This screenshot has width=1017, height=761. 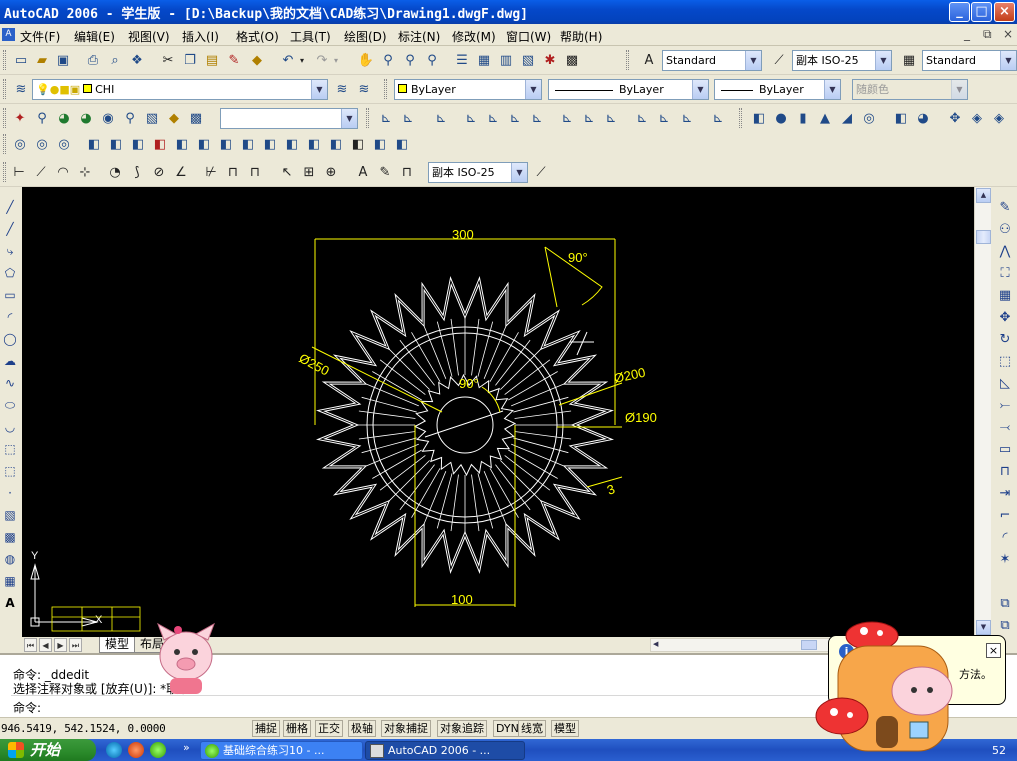 I want to click on grid-toggle: 栅格, so click(x=297, y=728).